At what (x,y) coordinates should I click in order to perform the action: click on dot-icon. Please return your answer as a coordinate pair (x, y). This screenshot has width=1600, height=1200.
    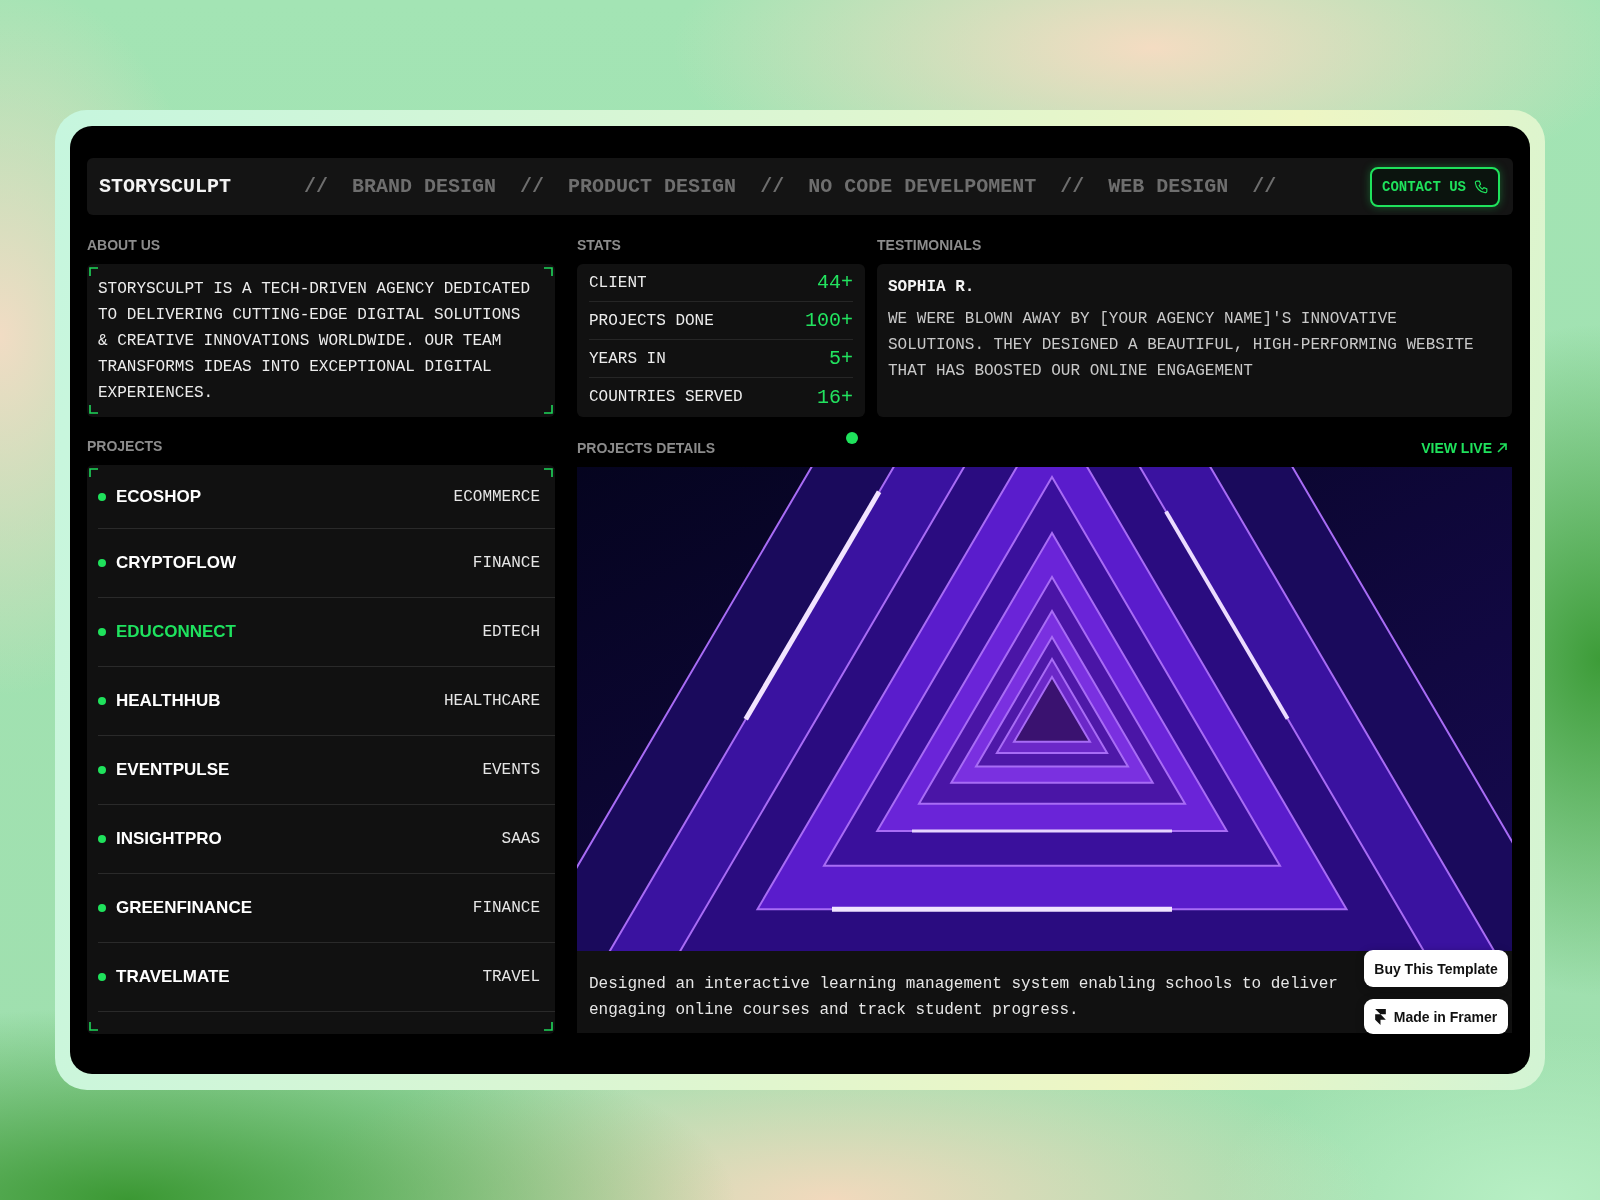
    Looking at the image, I should click on (852, 438).